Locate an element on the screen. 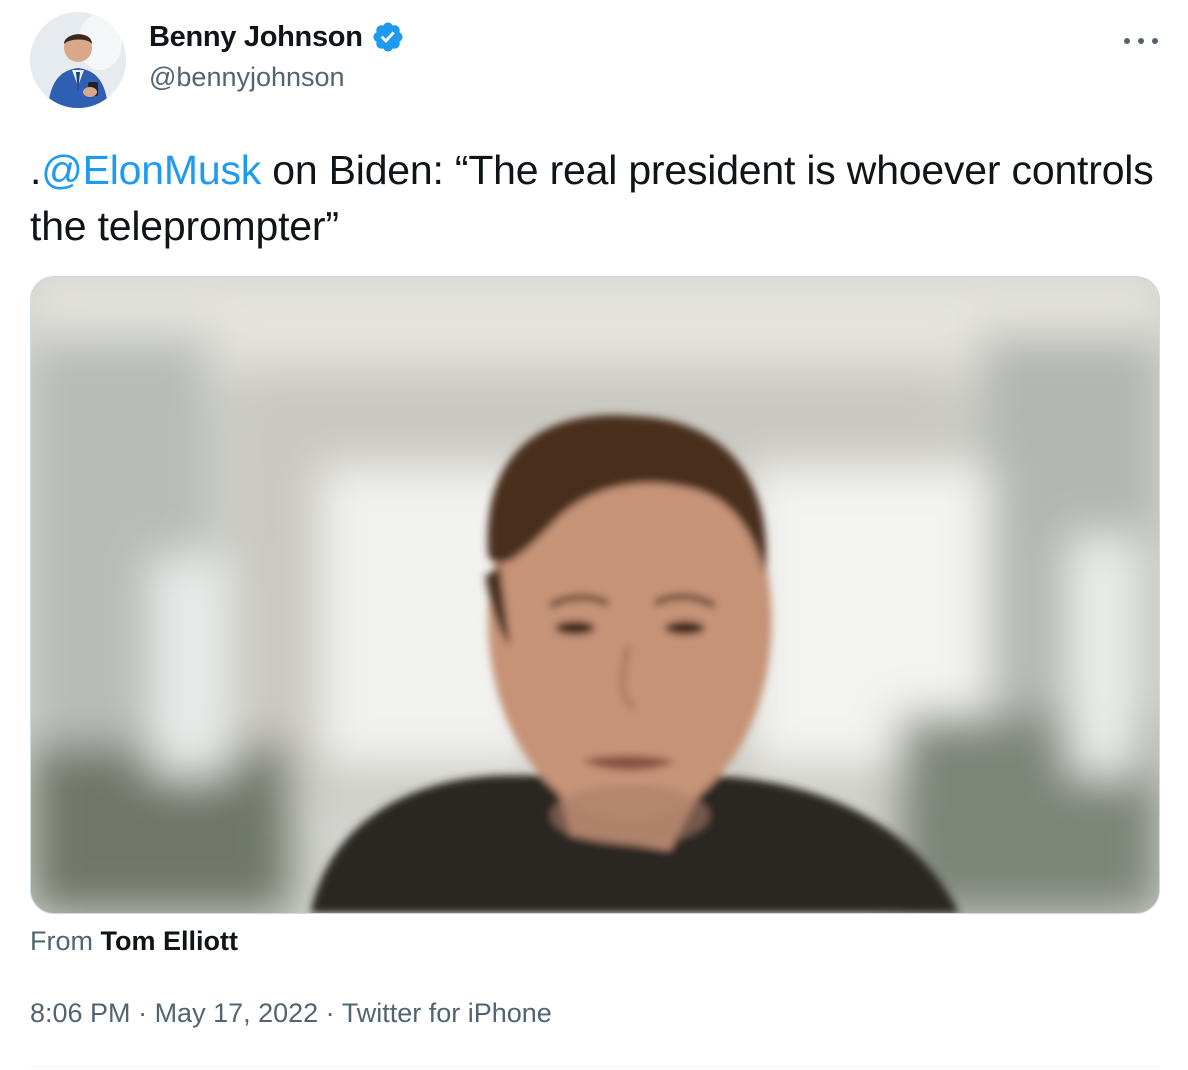 The height and width of the screenshot is (1070, 1188). author-name-row: Benny Johnson is located at coordinates (277, 37).